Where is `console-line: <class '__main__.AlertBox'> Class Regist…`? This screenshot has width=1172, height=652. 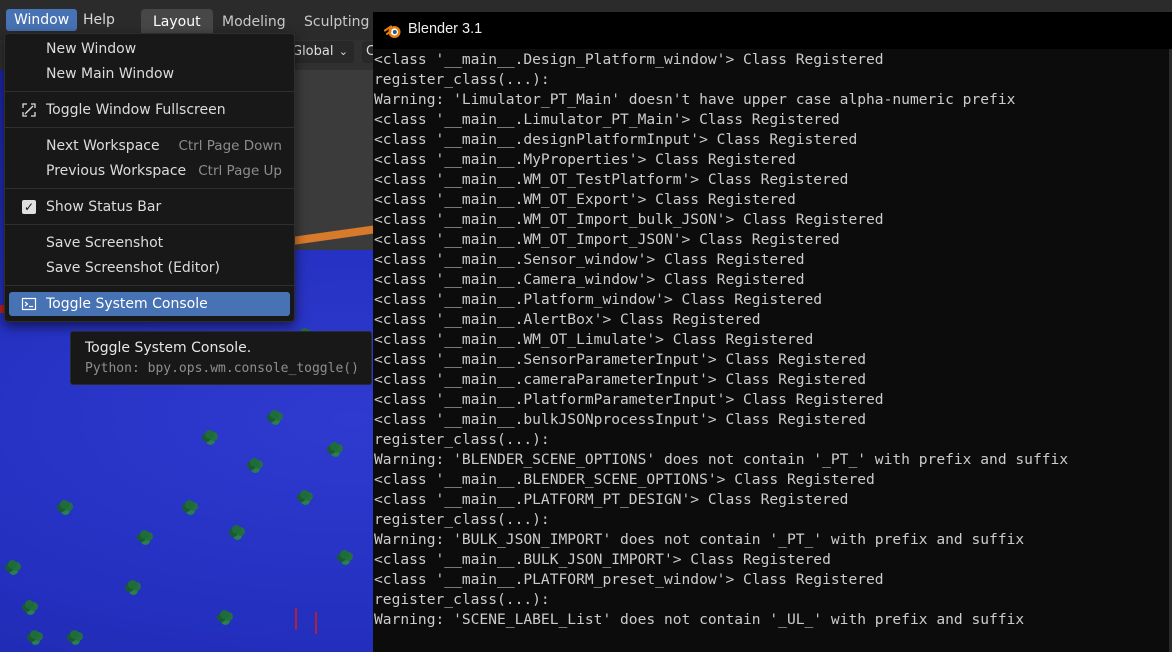
console-line: <class '__main__.AlertBox'> Class Regist… is located at coordinates (567, 319).